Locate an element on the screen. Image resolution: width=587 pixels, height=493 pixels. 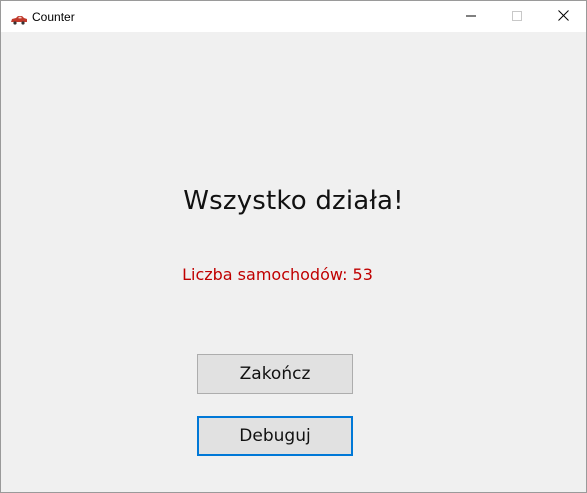
minimize-button is located at coordinates (471, 16).